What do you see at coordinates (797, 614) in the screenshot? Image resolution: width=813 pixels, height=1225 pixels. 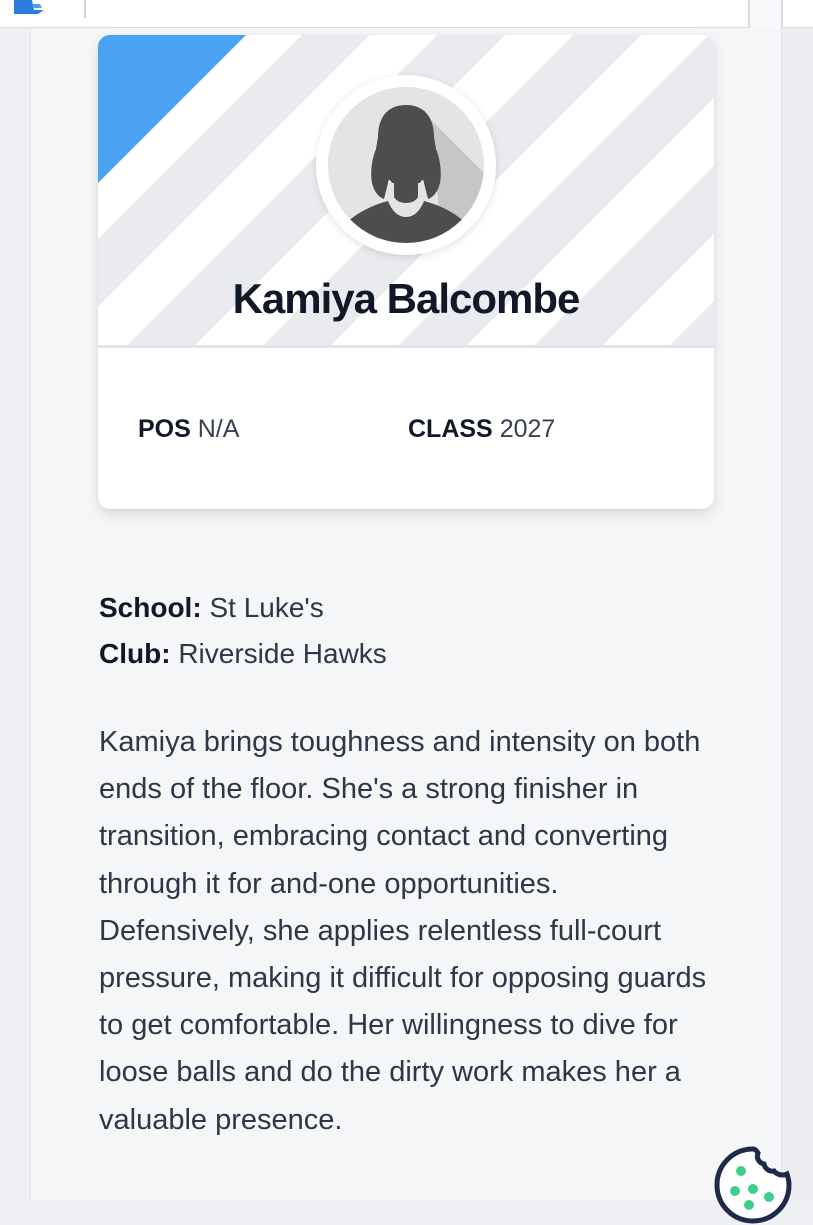 I see `right-gutter` at bounding box center [797, 614].